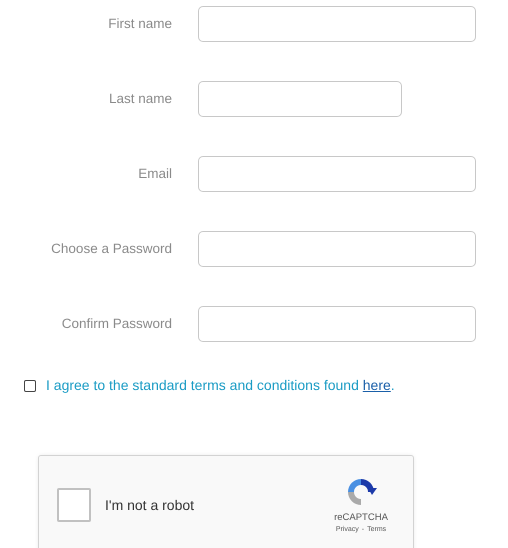  What do you see at coordinates (140, 99) in the screenshot?
I see `field-label: Last name` at bounding box center [140, 99].